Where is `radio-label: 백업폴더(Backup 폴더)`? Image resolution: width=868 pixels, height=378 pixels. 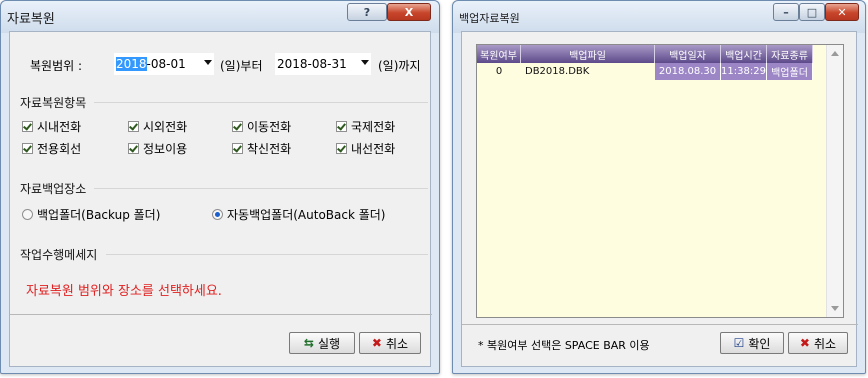
radio-label: 백업폴더(Backup 폴더) is located at coordinates (99, 215).